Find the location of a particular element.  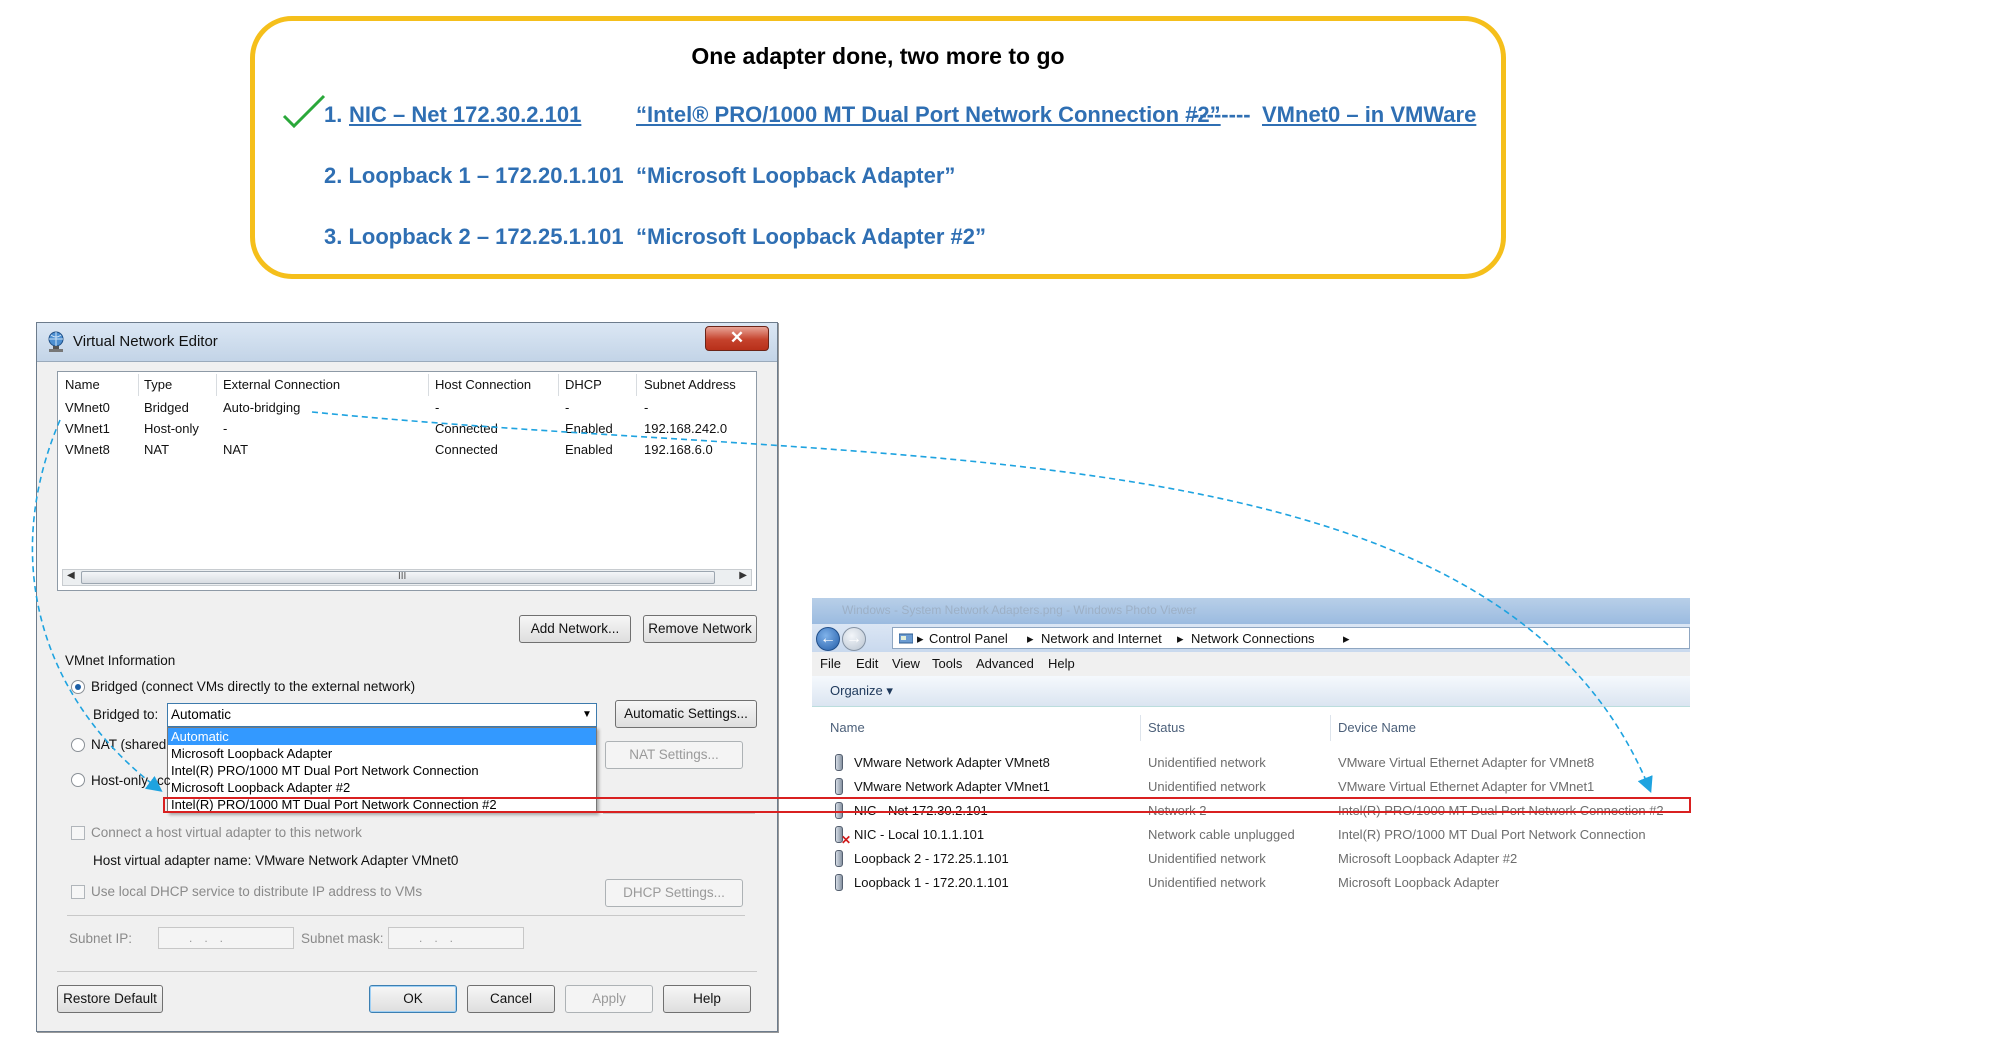

connection-name: VMware Network Adapter VMnet1 is located at coordinates (952, 786).